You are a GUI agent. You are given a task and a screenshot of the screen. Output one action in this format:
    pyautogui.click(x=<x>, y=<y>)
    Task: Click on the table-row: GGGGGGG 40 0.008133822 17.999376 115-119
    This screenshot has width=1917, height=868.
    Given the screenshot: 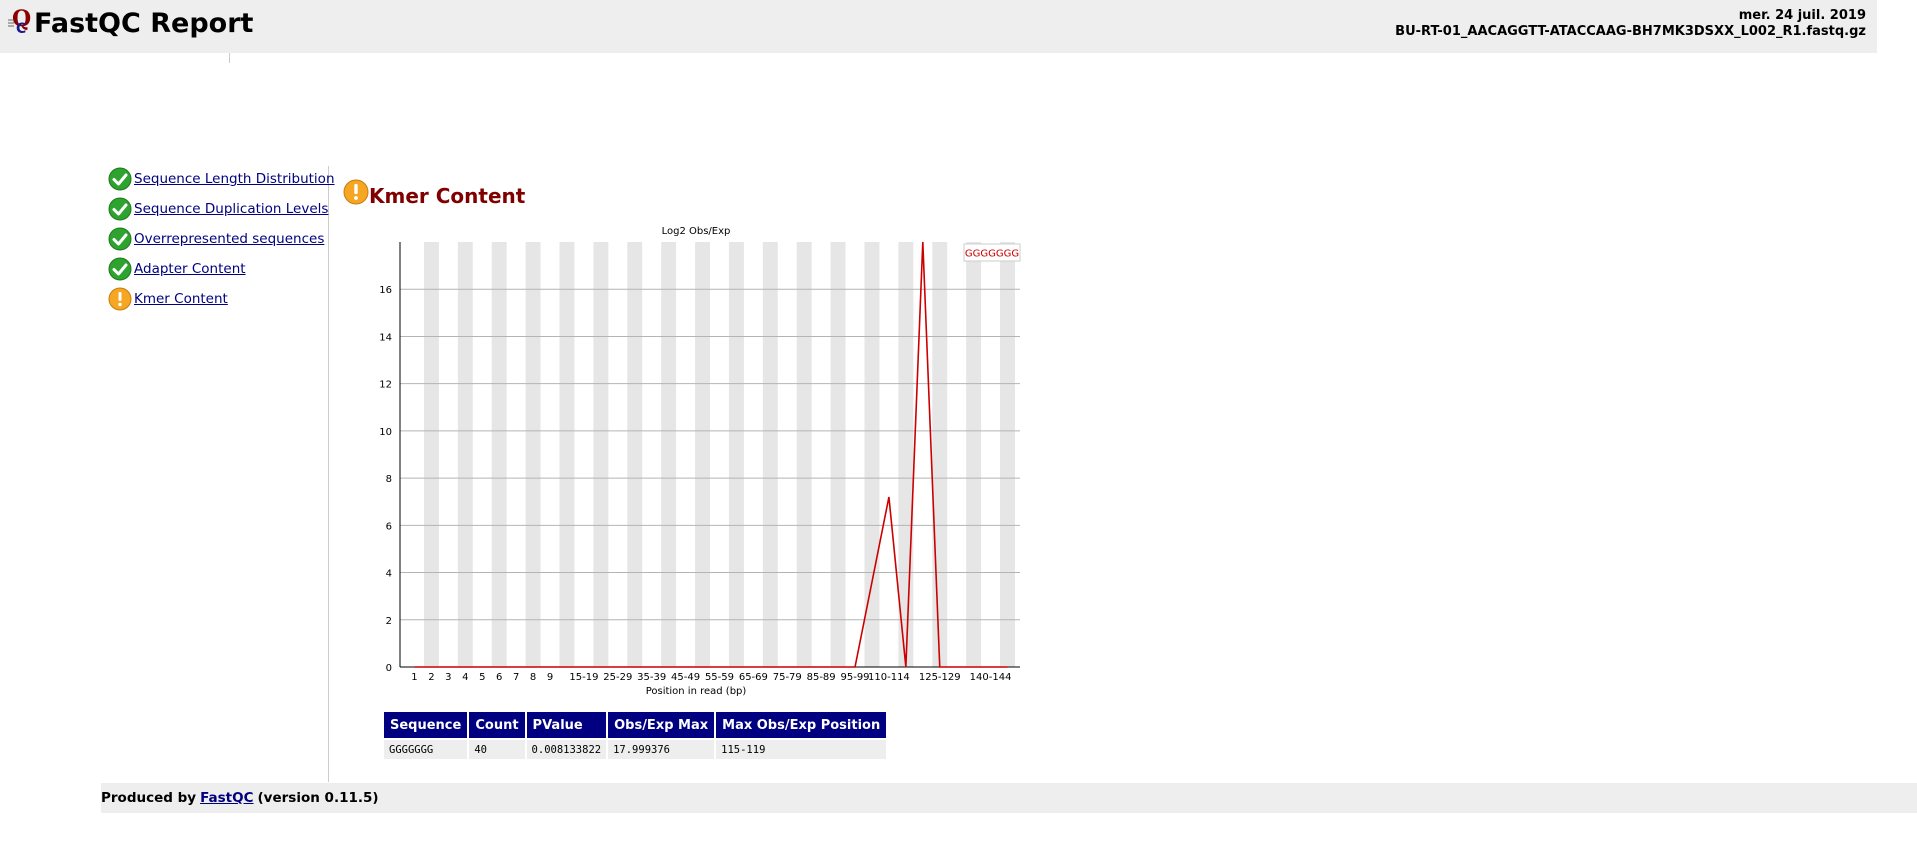 What is the action you would take?
    pyautogui.click(x=635, y=749)
    